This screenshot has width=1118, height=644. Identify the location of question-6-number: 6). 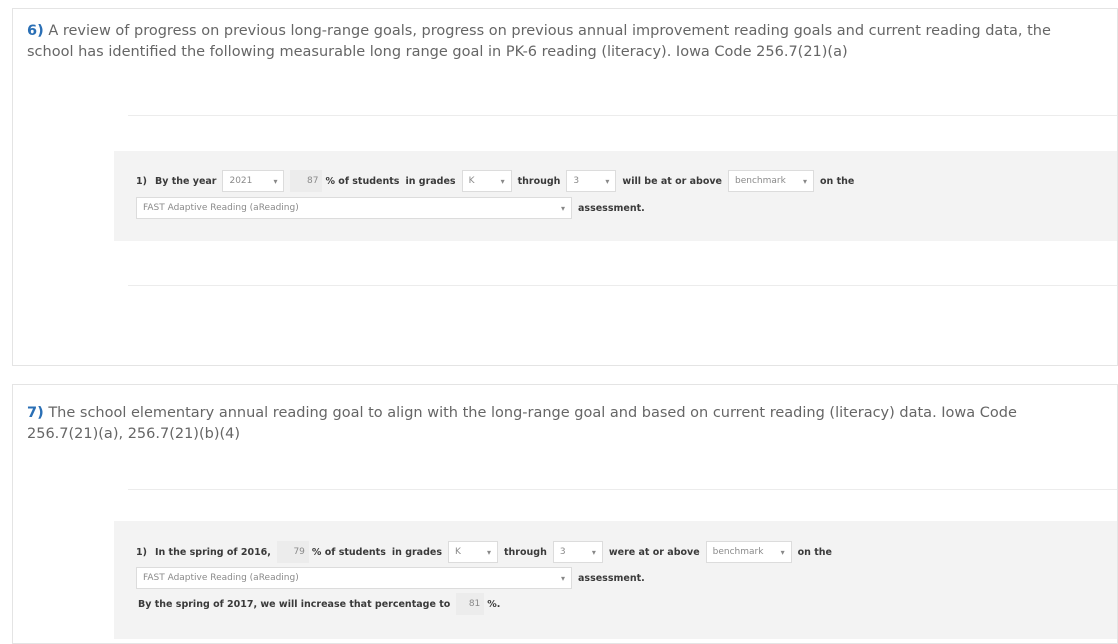
(35, 31).